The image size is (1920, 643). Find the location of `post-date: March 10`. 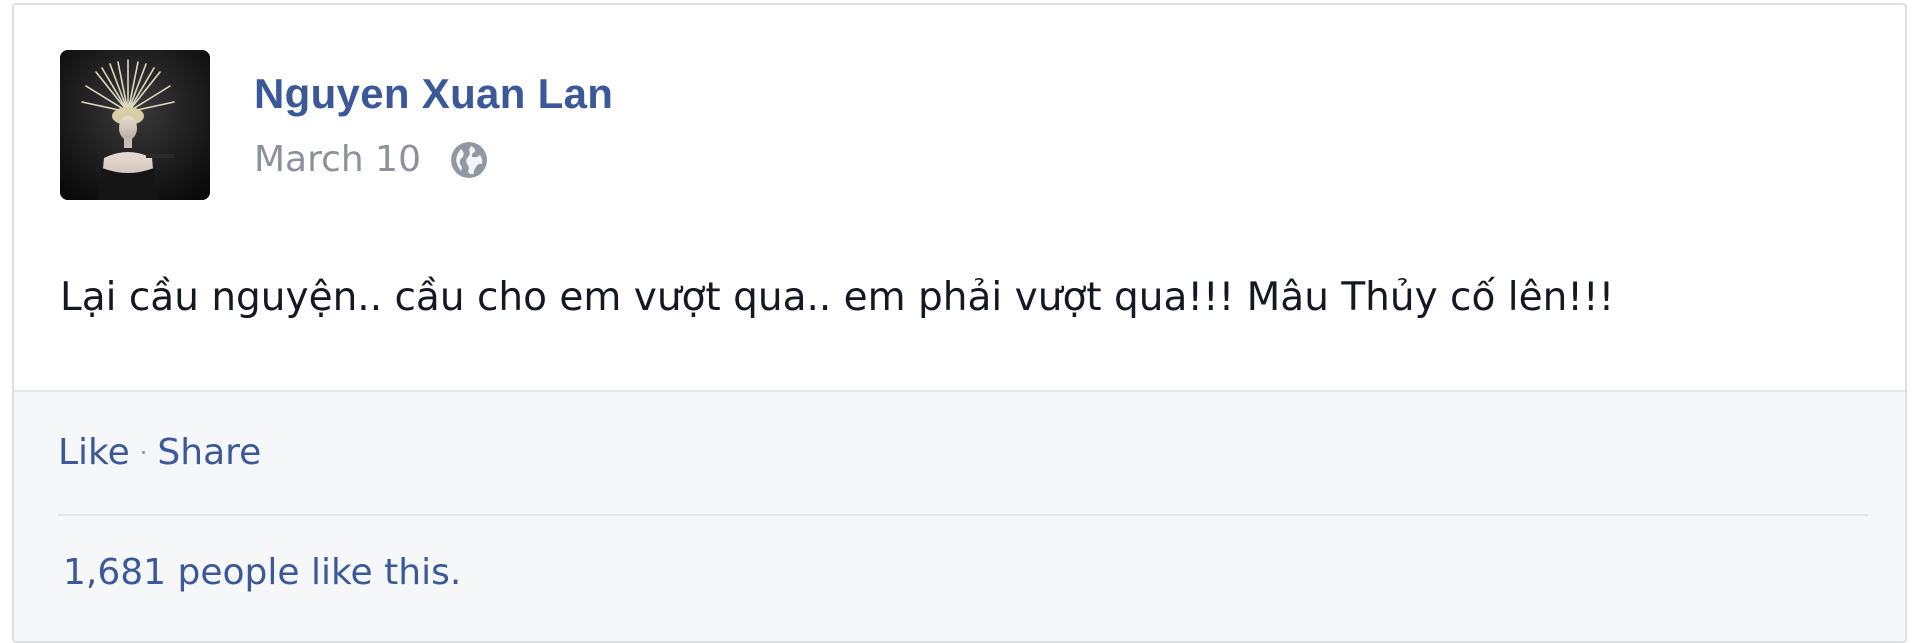

post-date: March 10 is located at coordinates (337, 159).